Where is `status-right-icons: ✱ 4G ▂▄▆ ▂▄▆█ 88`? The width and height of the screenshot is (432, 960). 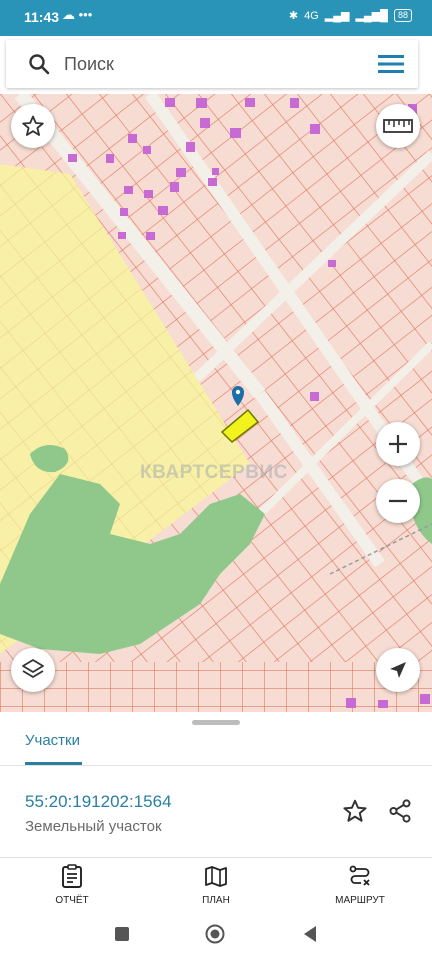
status-right-icons: ✱ 4G ▂▄▆ ▂▄▆█ 88 is located at coordinates (350, 15).